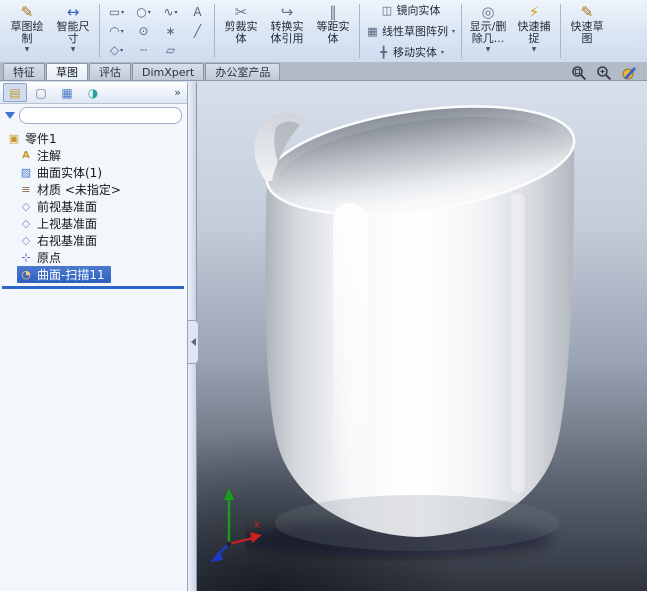 The width and height of the screenshot is (647, 591). What do you see at coordinates (26, 274) in the screenshot?
I see `surface-sweep-icon: ◔` at bounding box center [26, 274].